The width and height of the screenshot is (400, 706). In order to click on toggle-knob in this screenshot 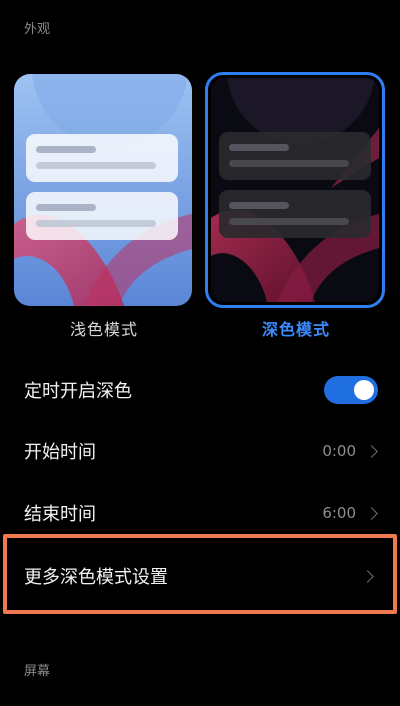, I will do `click(364, 390)`.